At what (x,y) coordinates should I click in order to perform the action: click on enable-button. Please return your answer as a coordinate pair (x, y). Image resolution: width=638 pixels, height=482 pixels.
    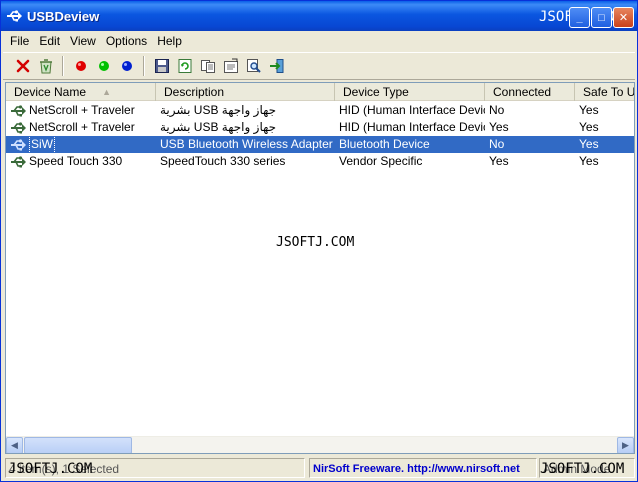
    Looking at the image, I should click on (103, 66).